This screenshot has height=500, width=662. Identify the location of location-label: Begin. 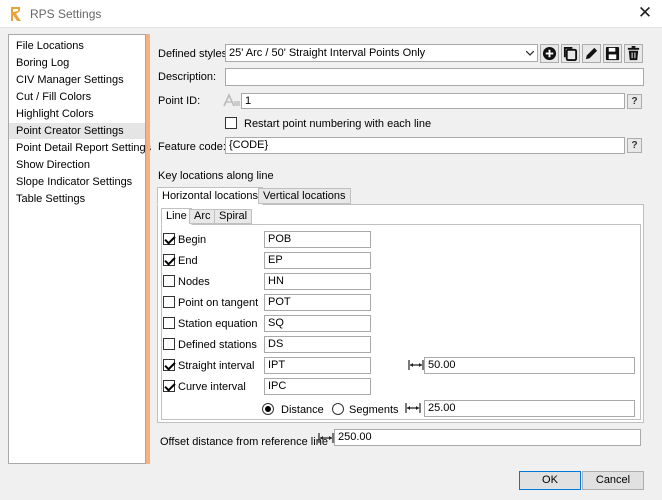
(192, 240).